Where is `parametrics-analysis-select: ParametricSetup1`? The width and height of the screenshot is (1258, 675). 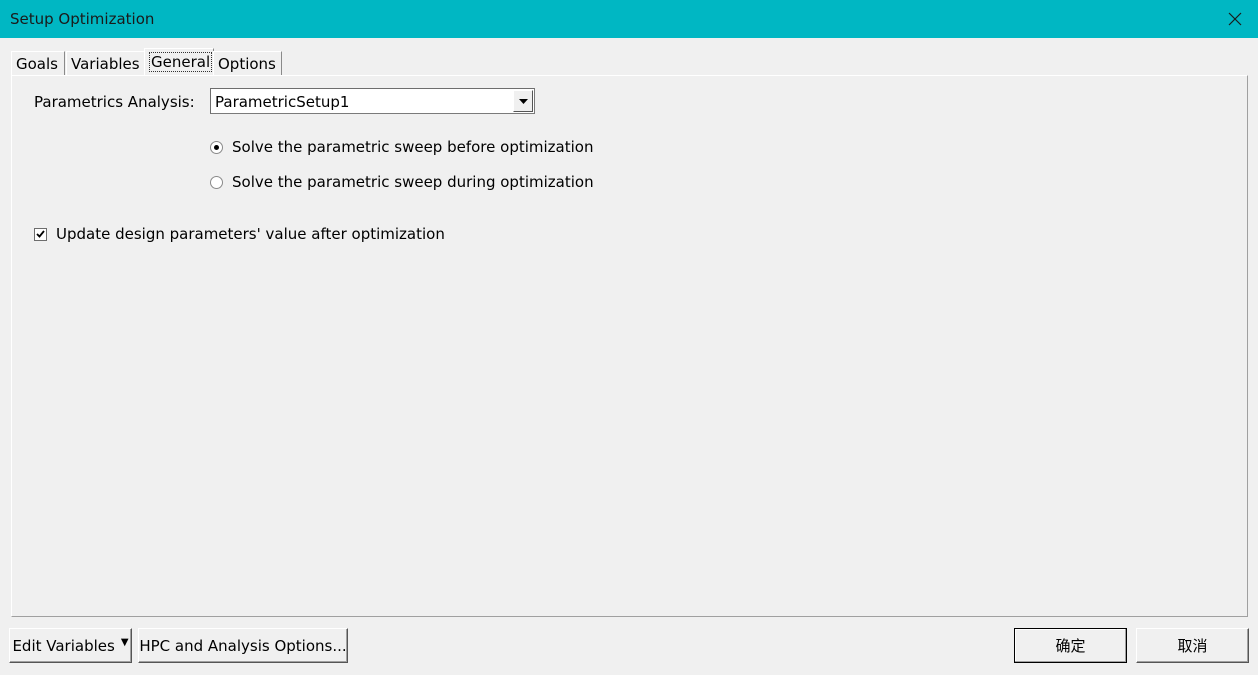
parametrics-analysis-select: ParametricSetup1 is located at coordinates (372, 101).